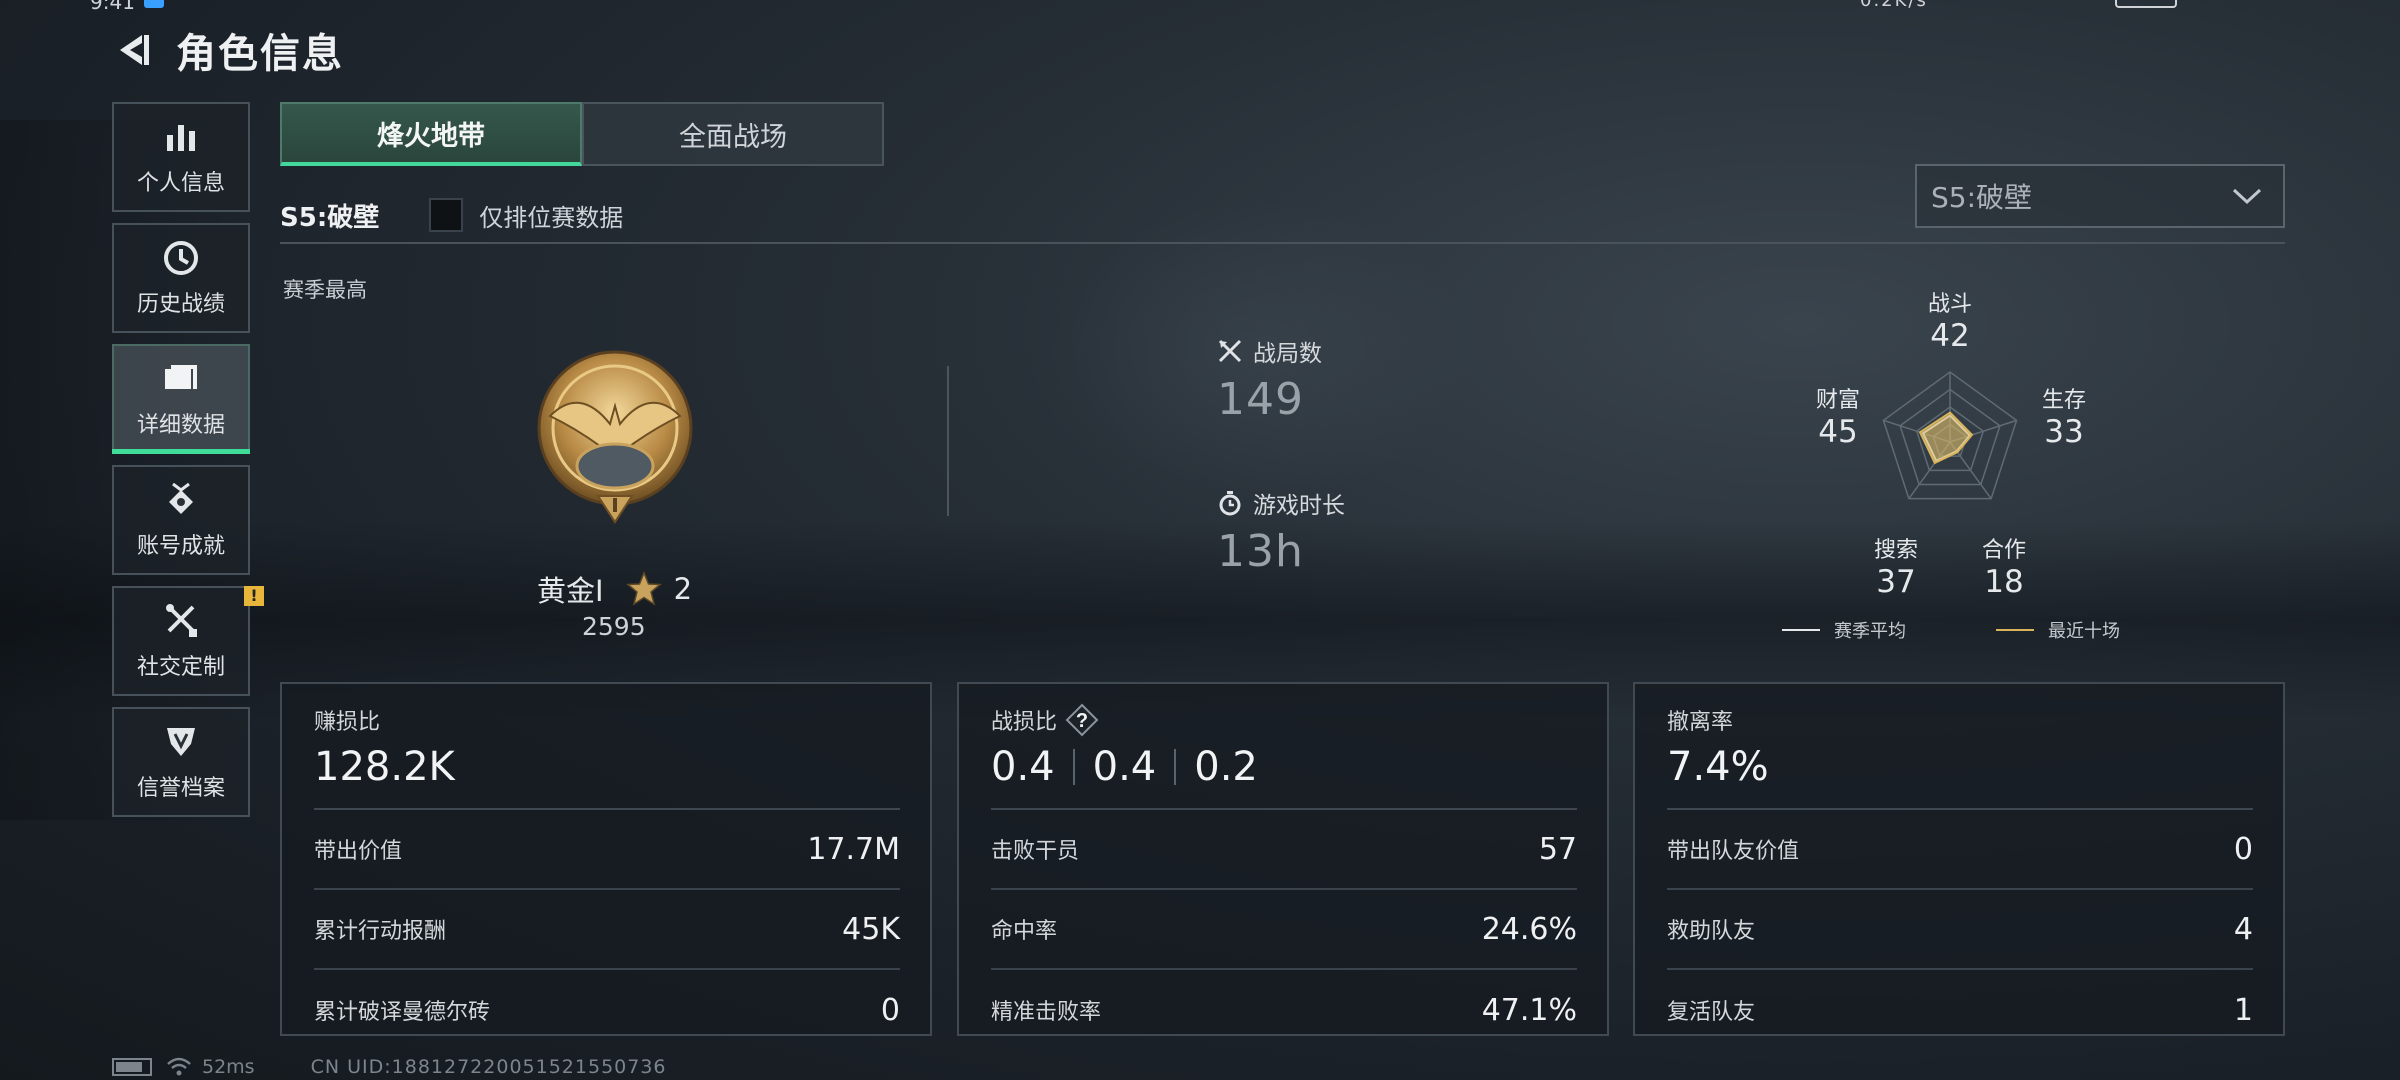  What do you see at coordinates (1557, 849) in the screenshot?
I see `row-value: 57` at bounding box center [1557, 849].